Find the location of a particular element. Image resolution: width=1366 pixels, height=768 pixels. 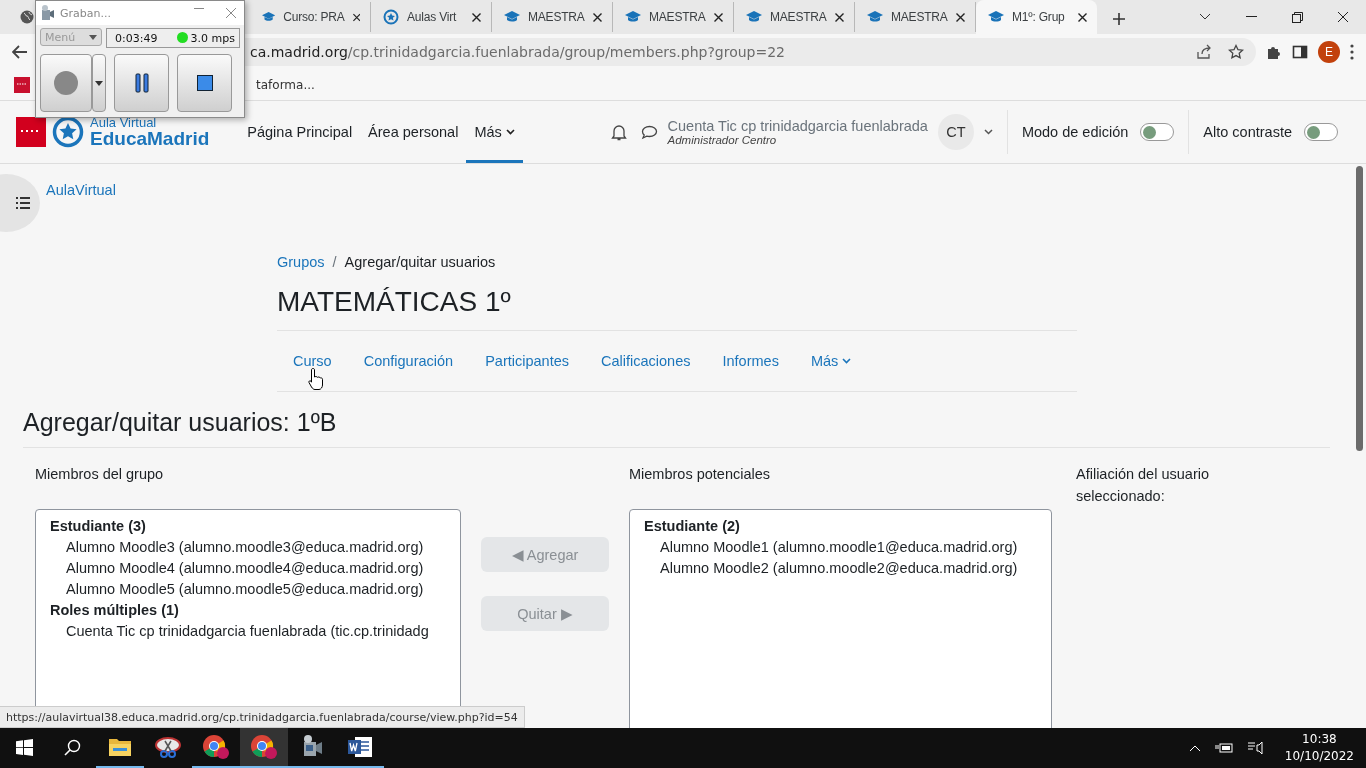

windows-start-icon is located at coordinates (24, 747).